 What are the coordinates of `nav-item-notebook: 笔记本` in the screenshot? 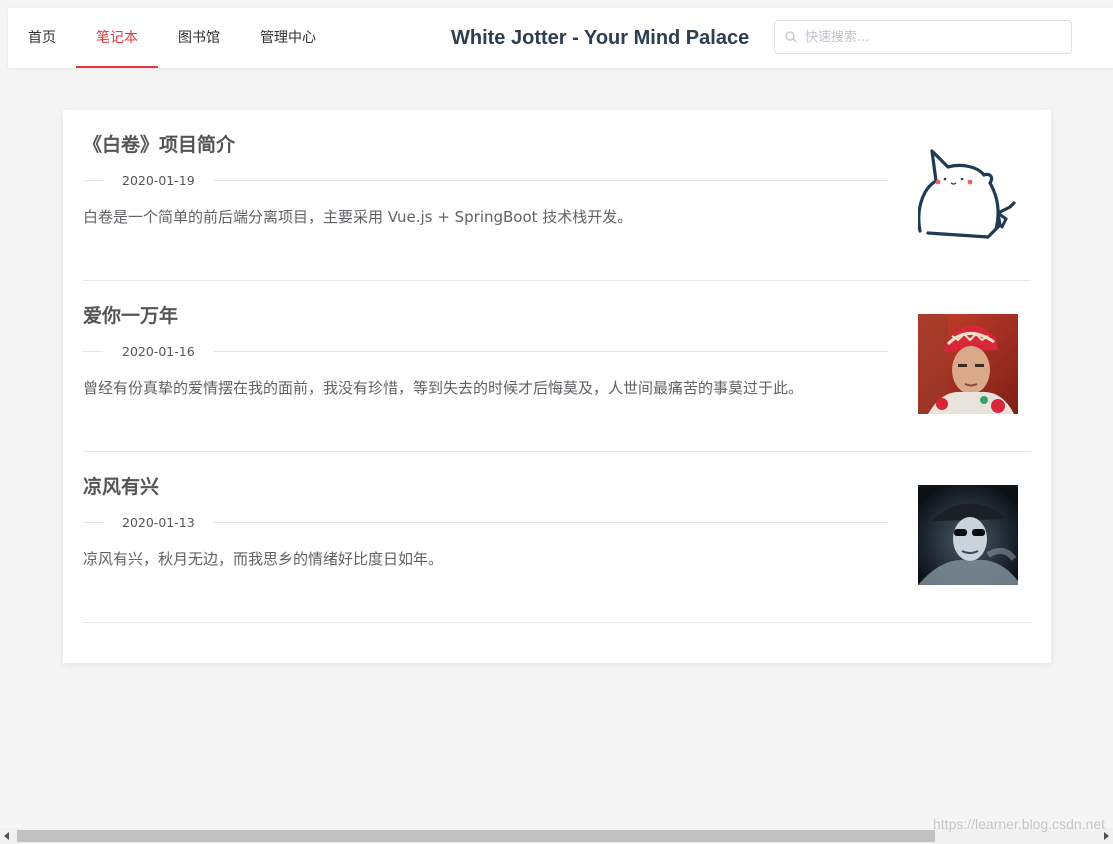 It's located at (117, 38).